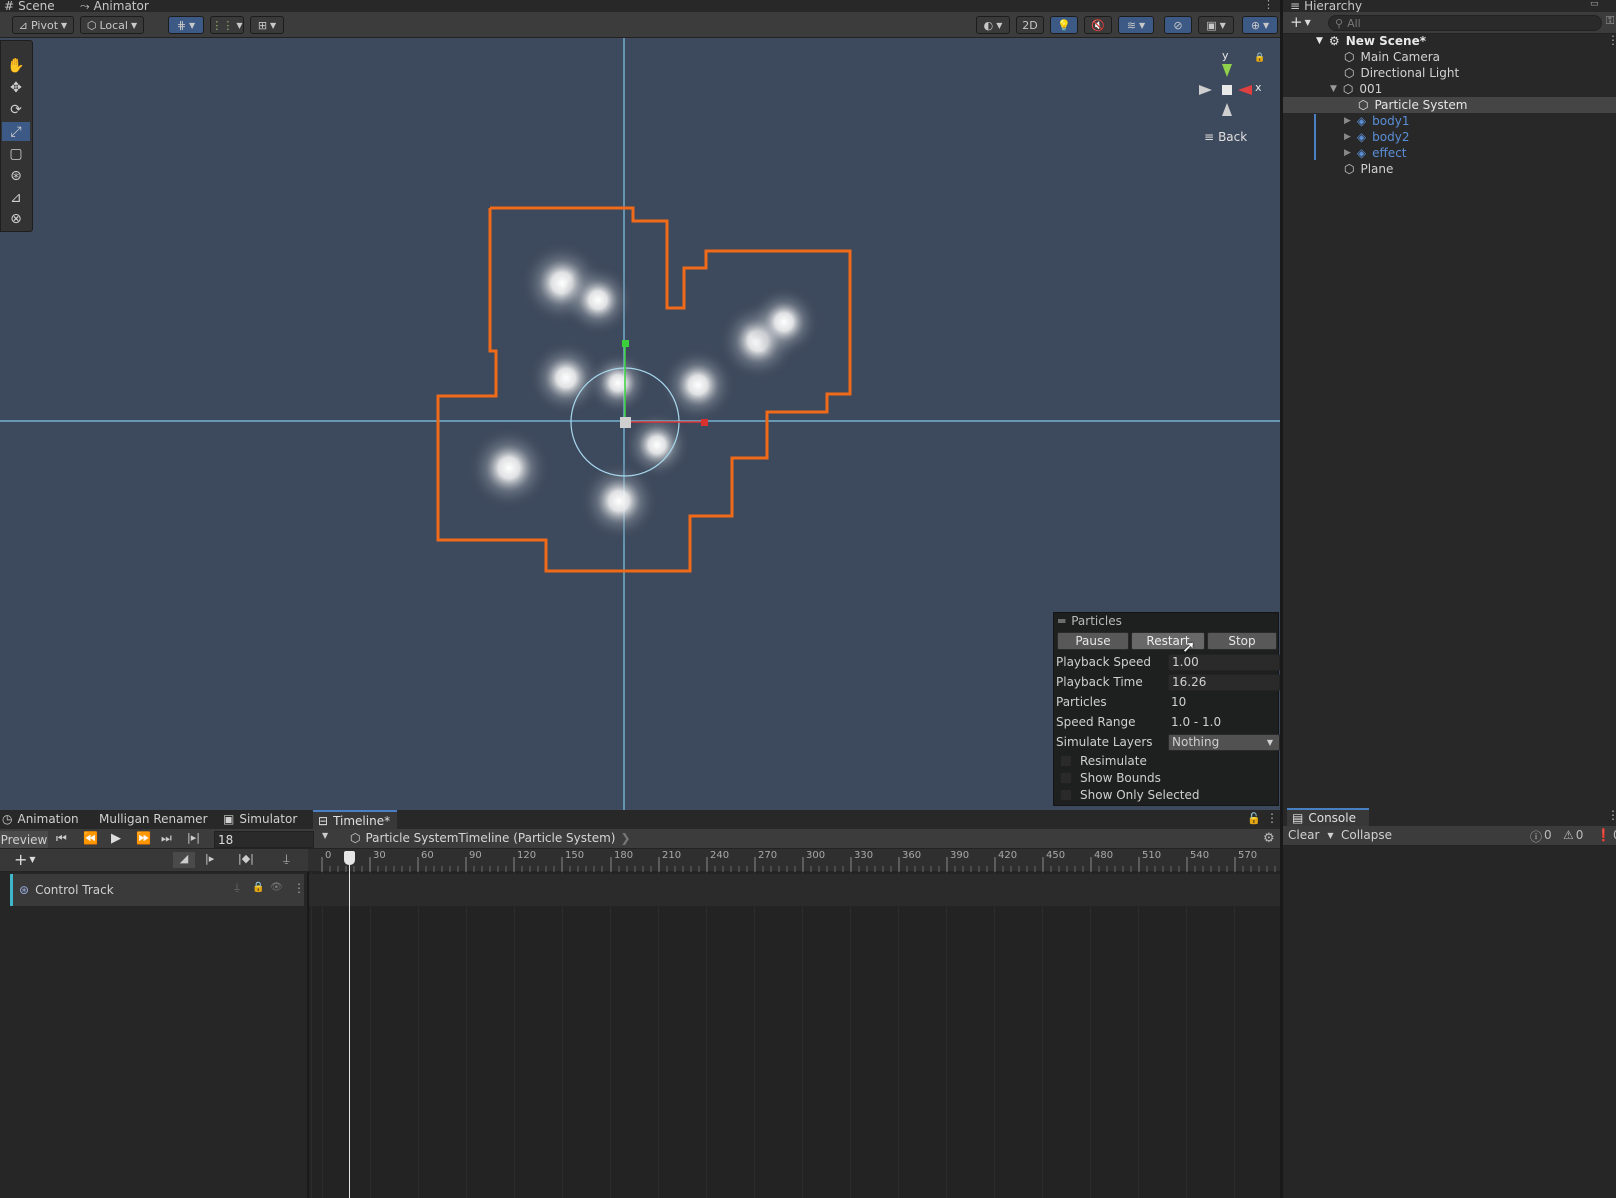 The image size is (1616, 1198). Describe the element at coordinates (16, 65) in the screenshot. I see `hand-tool-icon: ✋` at that location.